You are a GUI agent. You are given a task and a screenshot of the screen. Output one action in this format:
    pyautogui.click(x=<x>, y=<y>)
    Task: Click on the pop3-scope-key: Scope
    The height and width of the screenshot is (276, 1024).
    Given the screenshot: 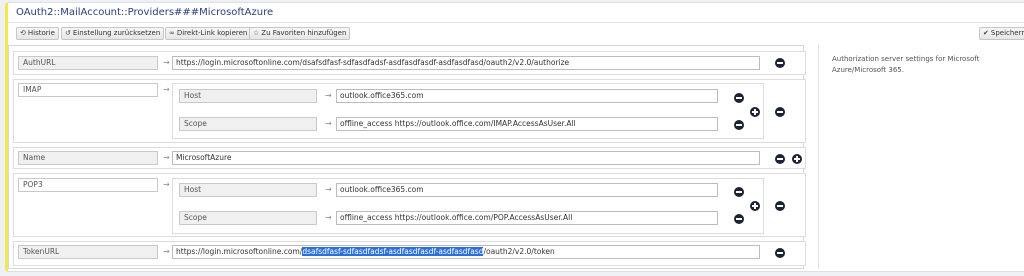 What is the action you would take?
    pyautogui.click(x=248, y=218)
    